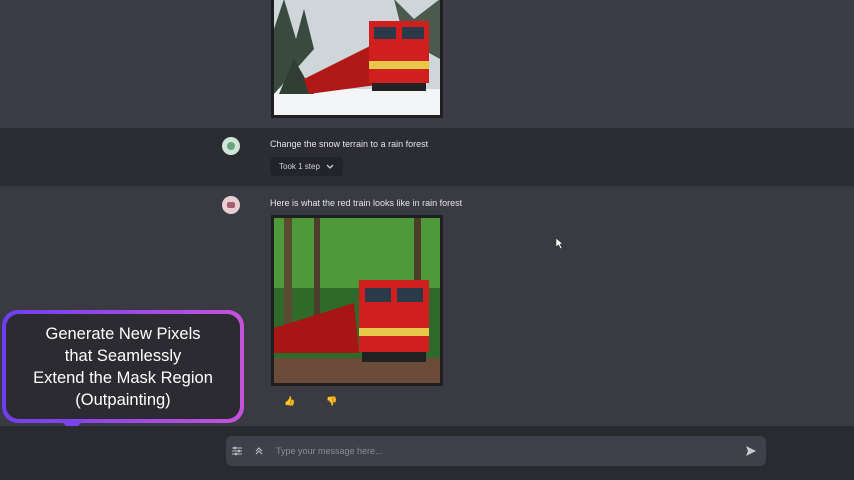  I want to click on cloud-icon, so click(231, 146).